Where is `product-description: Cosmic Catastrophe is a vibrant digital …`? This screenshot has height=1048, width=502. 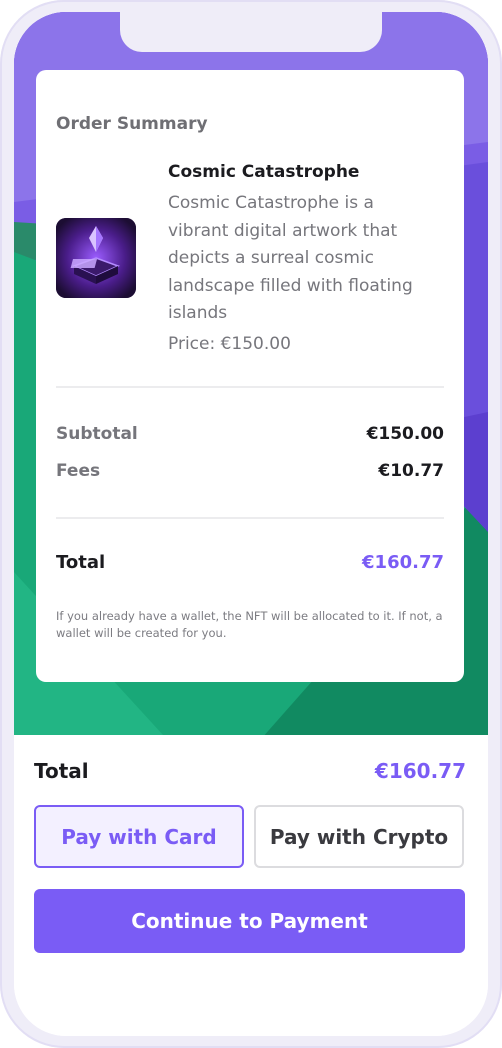
product-description: Cosmic Catastrophe is a vibrant digital … is located at coordinates (290, 258).